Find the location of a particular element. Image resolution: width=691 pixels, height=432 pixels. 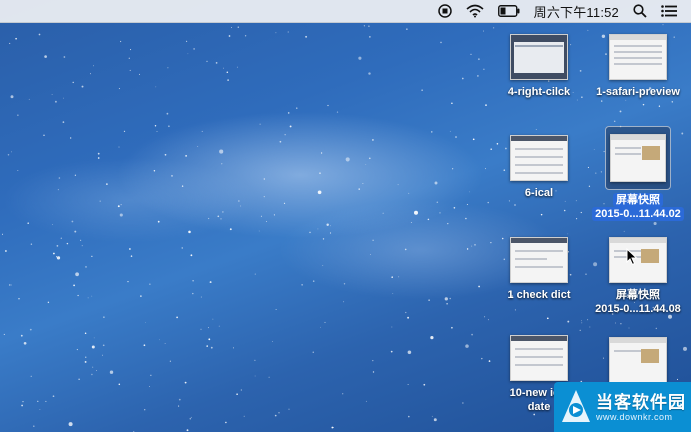

desktop-file-1-safari-preview: 1-safari-preview is located at coordinates (637, 66).